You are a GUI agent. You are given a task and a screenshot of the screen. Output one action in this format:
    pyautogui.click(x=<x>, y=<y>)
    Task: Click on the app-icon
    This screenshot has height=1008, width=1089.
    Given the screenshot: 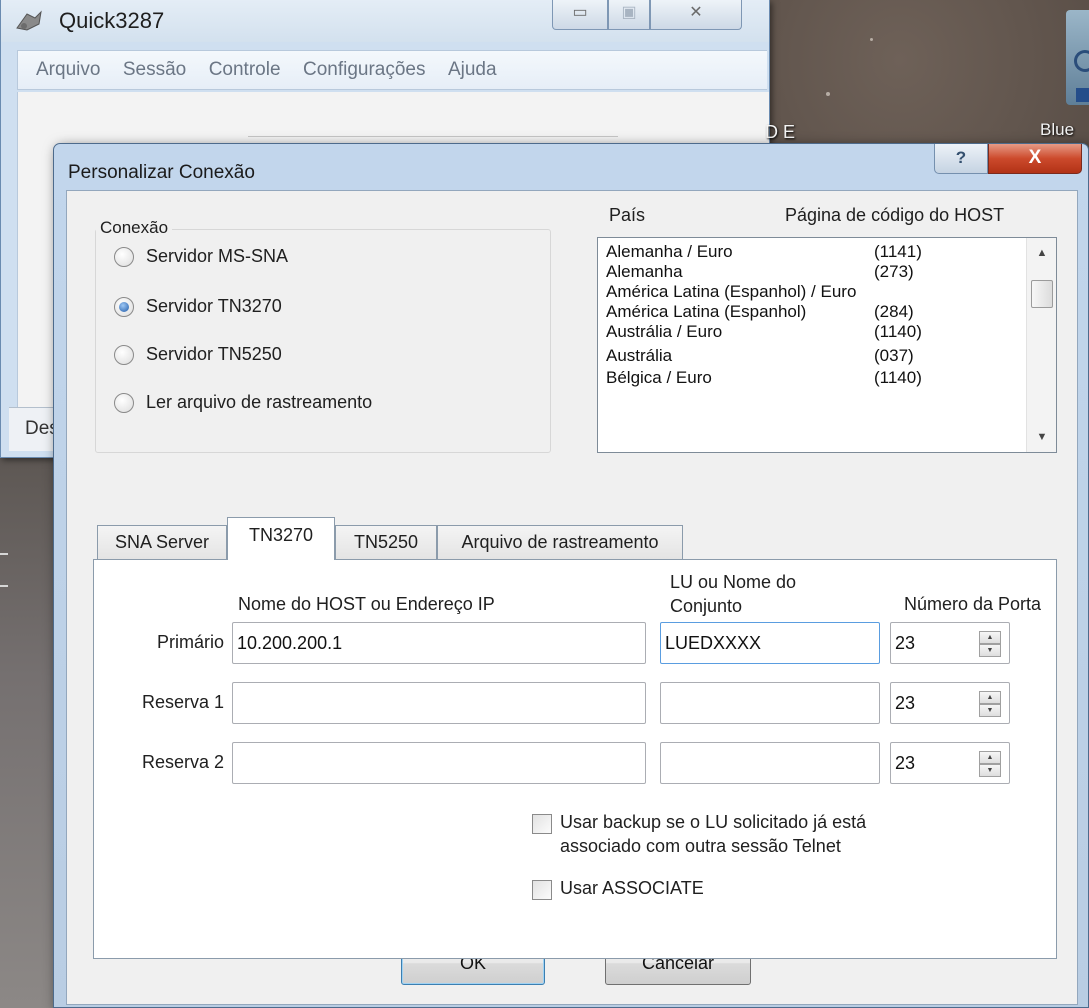 What is the action you would take?
    pyautogui.click(x=29, y=20)
    